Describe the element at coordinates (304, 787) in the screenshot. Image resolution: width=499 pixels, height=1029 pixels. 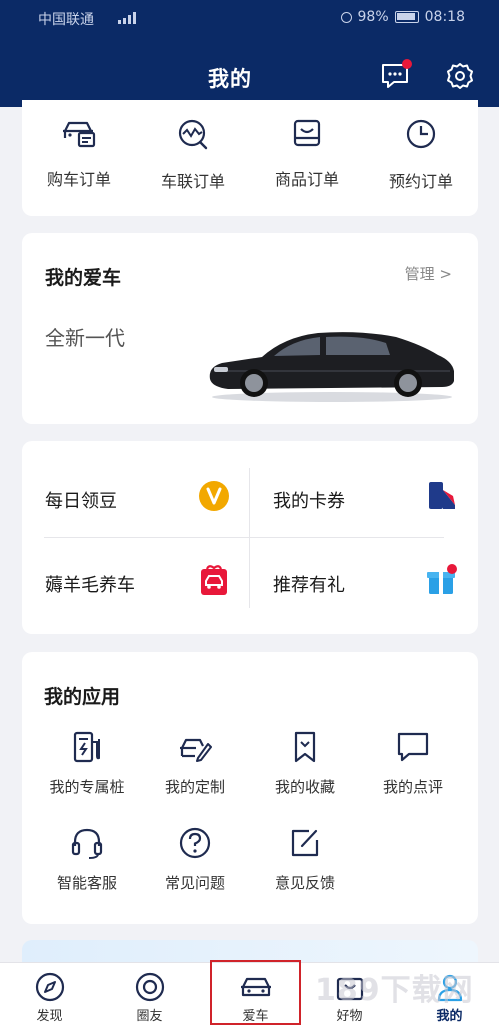
I see `app-label: 我的收藏` at that location.